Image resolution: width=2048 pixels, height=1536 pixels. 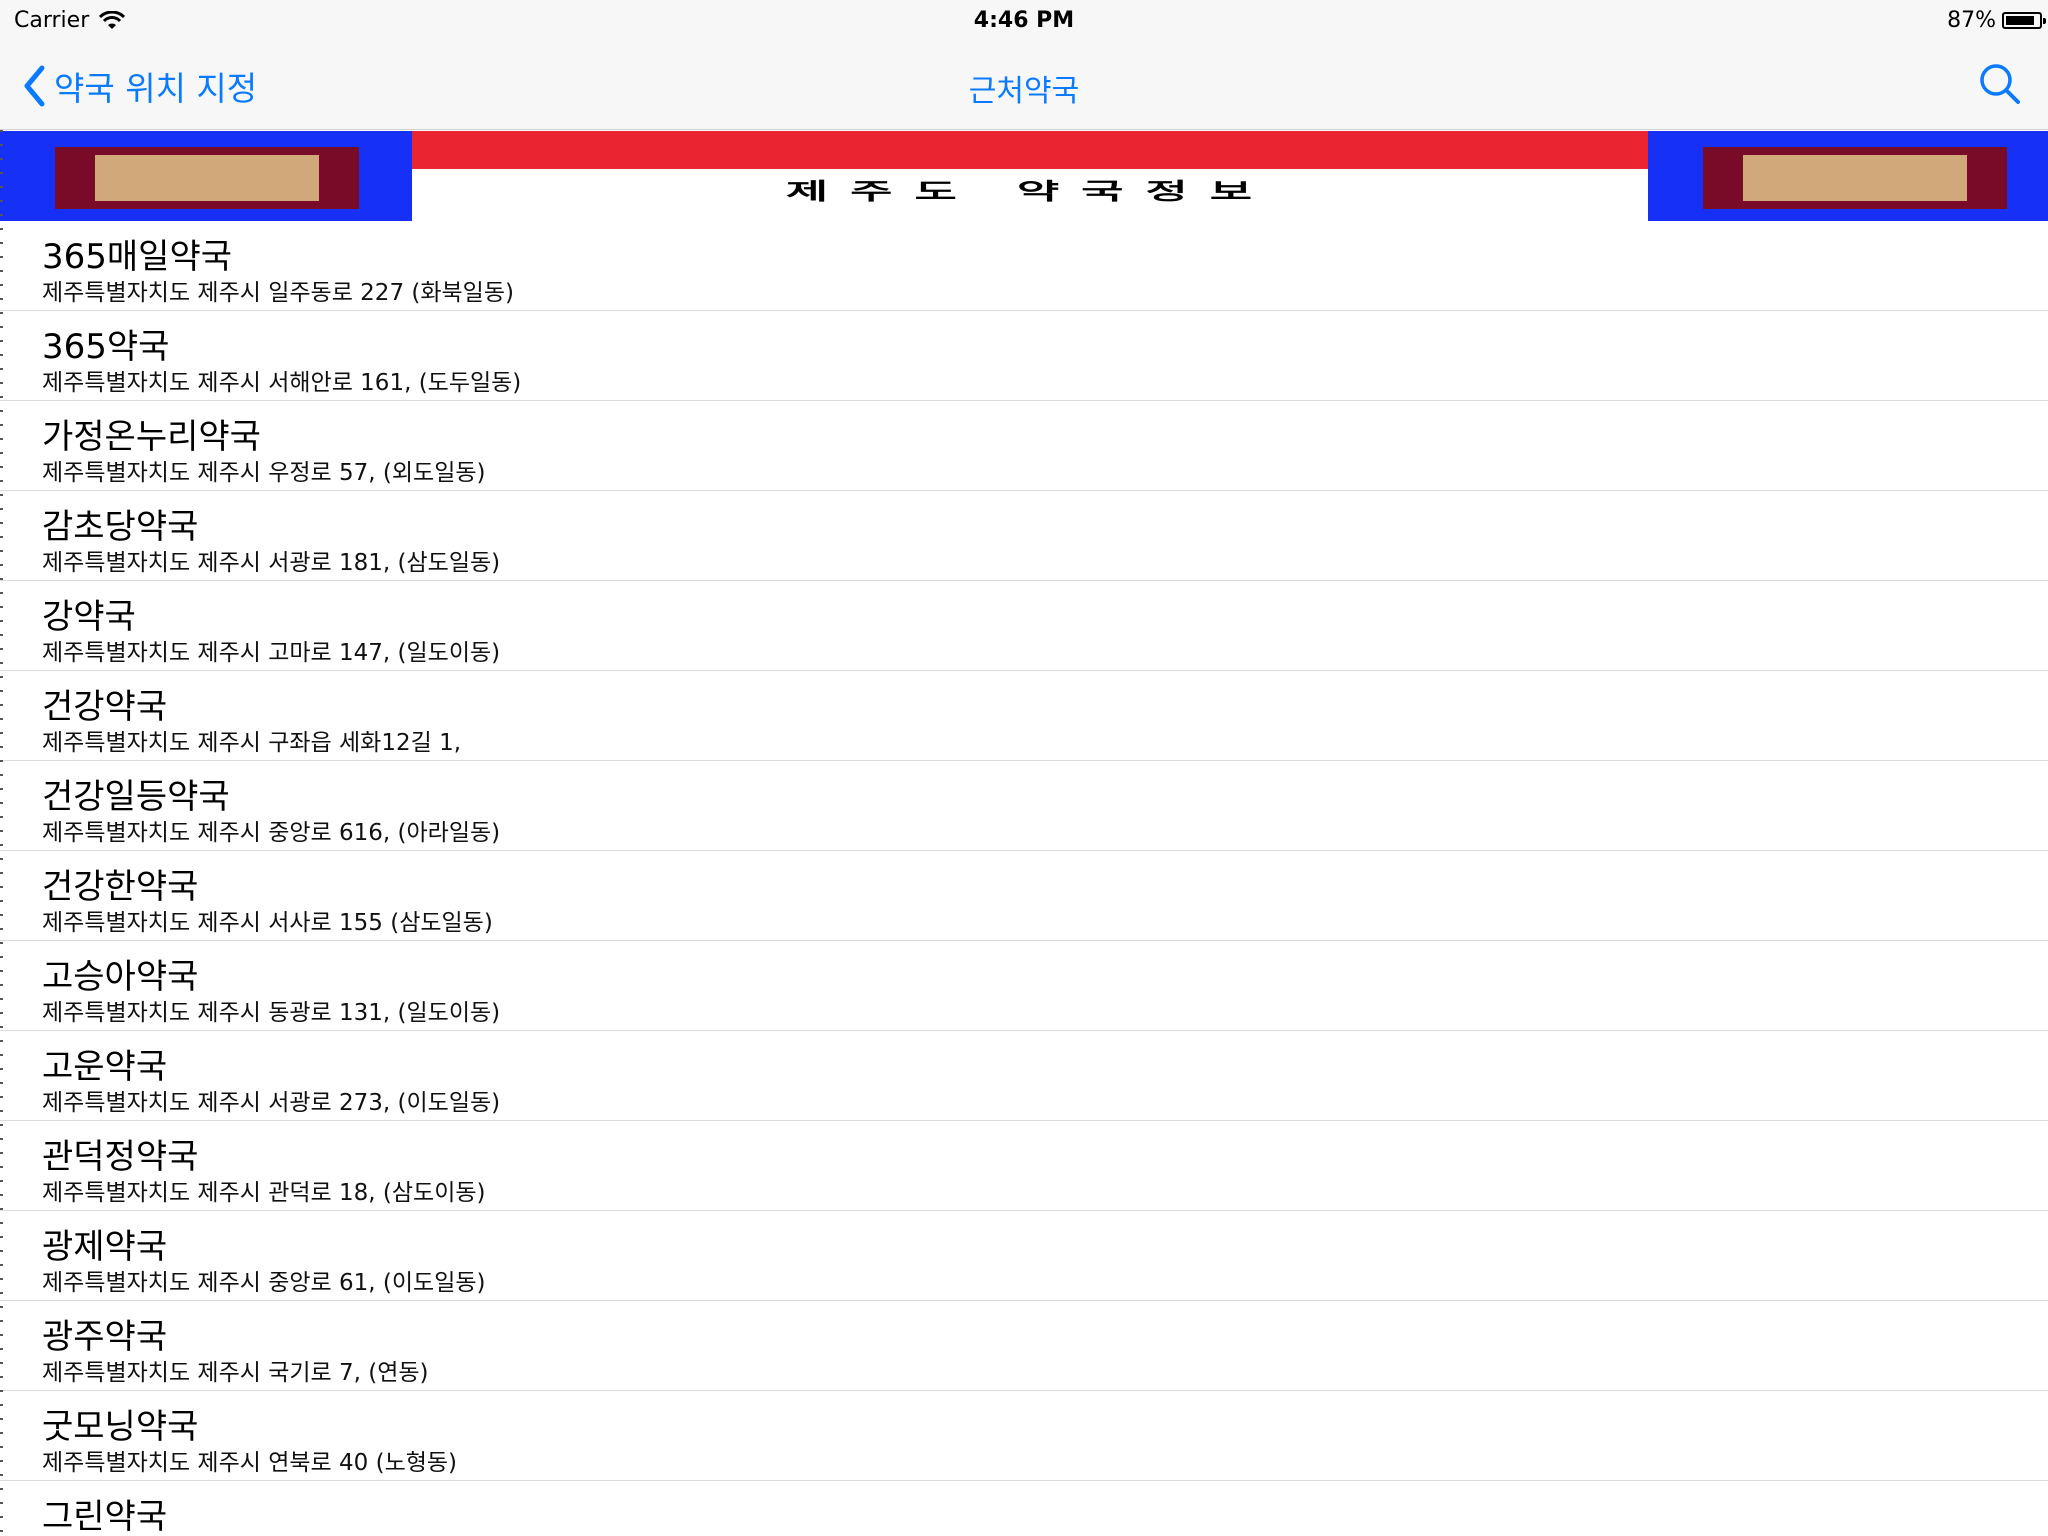 I want to click on list-item: 광주약국제주특별자치도 제주시 국기로 7, (연동), so click(x=1024, y=1346).